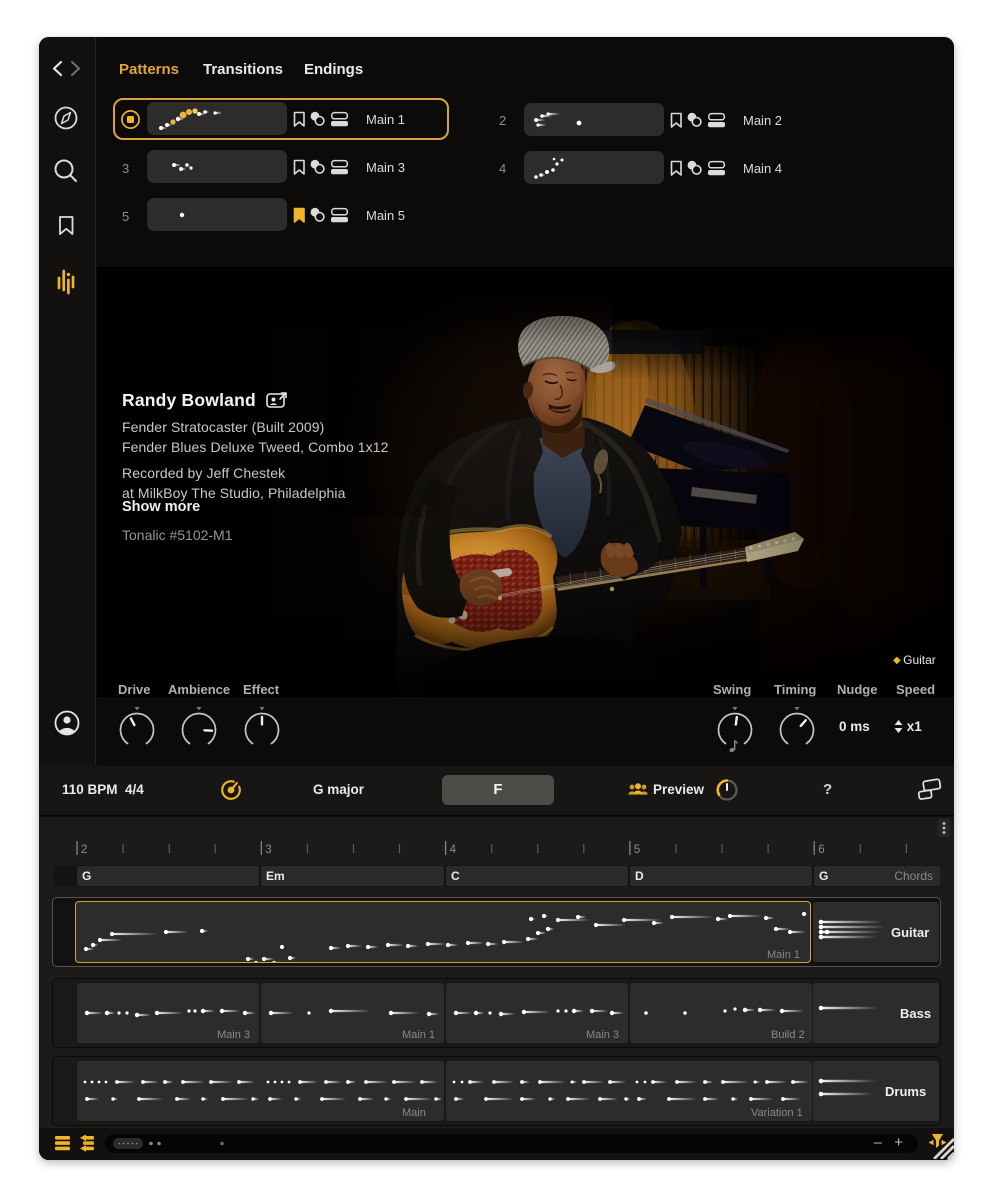 The image size is (993, 1200). I want to click on svg-text: 2, so click(84, 850).